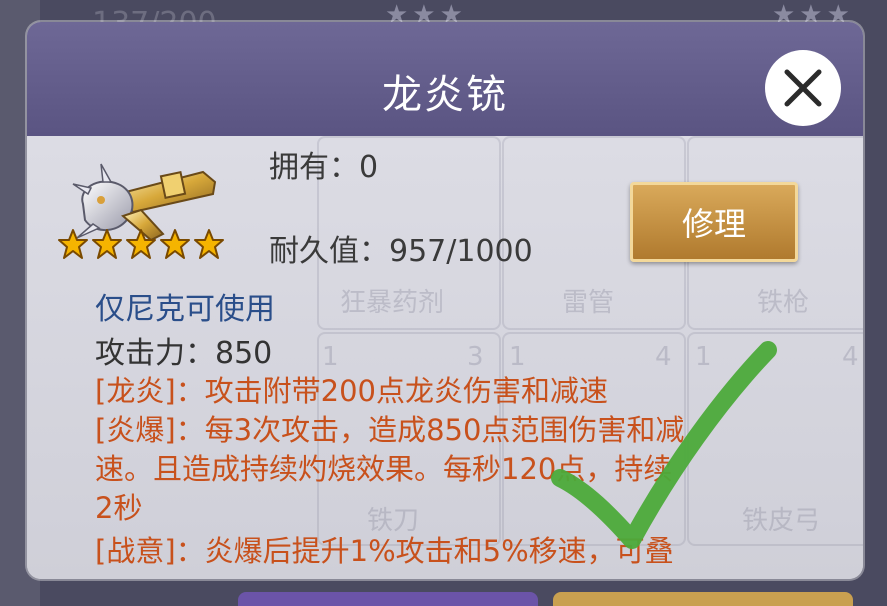 This screenshot has width=887, height=606. I want to click on item-rarity-stars, so click(141, 244).